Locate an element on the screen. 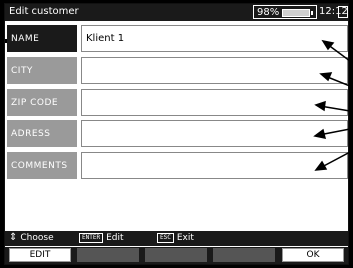  hint-exit-label: Exit is located at coordinates (185, 238).